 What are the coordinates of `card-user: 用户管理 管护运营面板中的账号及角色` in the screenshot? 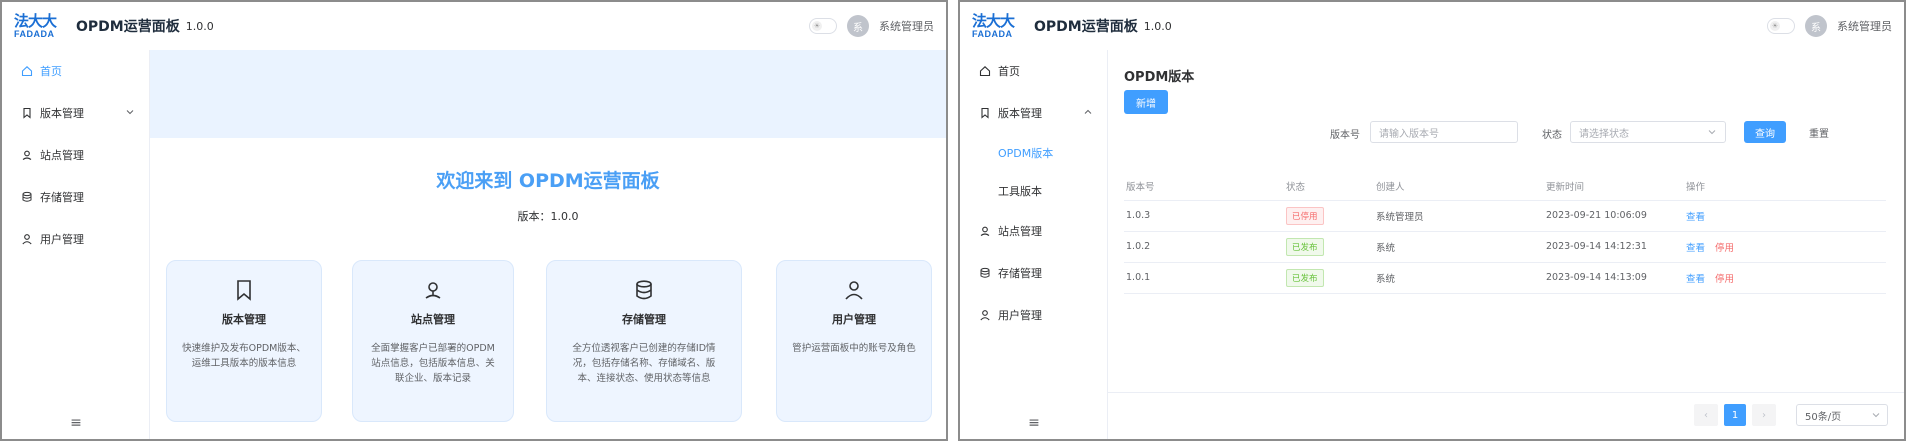 It's located at (854, 341).